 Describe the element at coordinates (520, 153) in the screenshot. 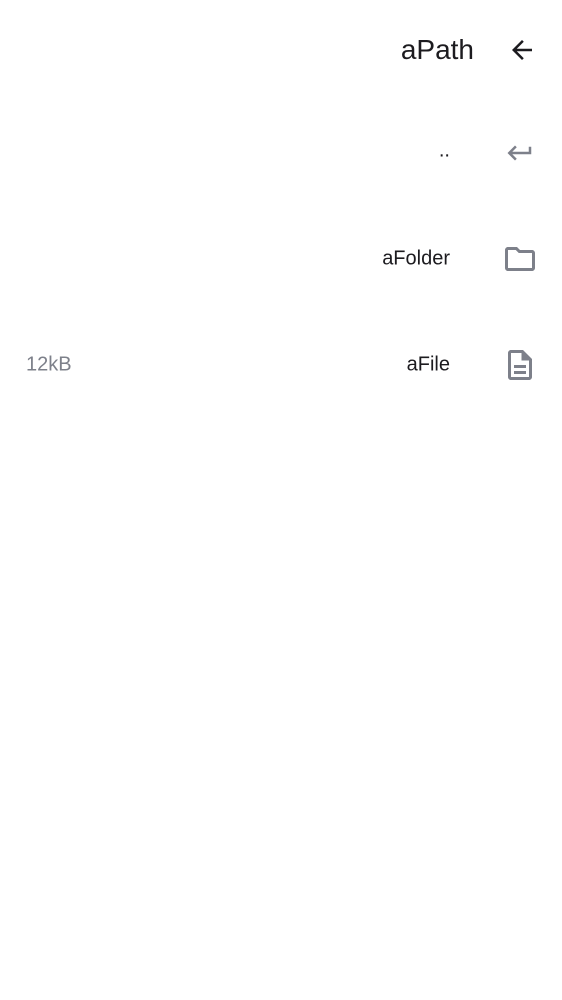

I see `subdirectory-return-icon` at that location.